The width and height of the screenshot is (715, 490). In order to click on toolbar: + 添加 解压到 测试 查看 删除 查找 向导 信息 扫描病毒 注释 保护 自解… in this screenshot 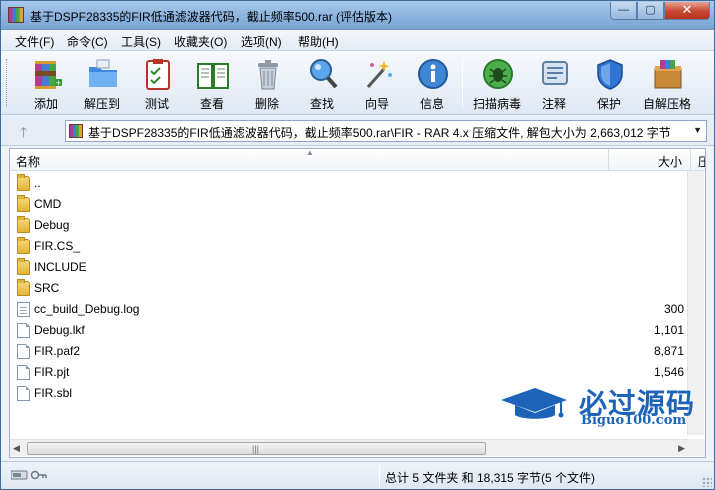, I will do `click(357, 83)`.